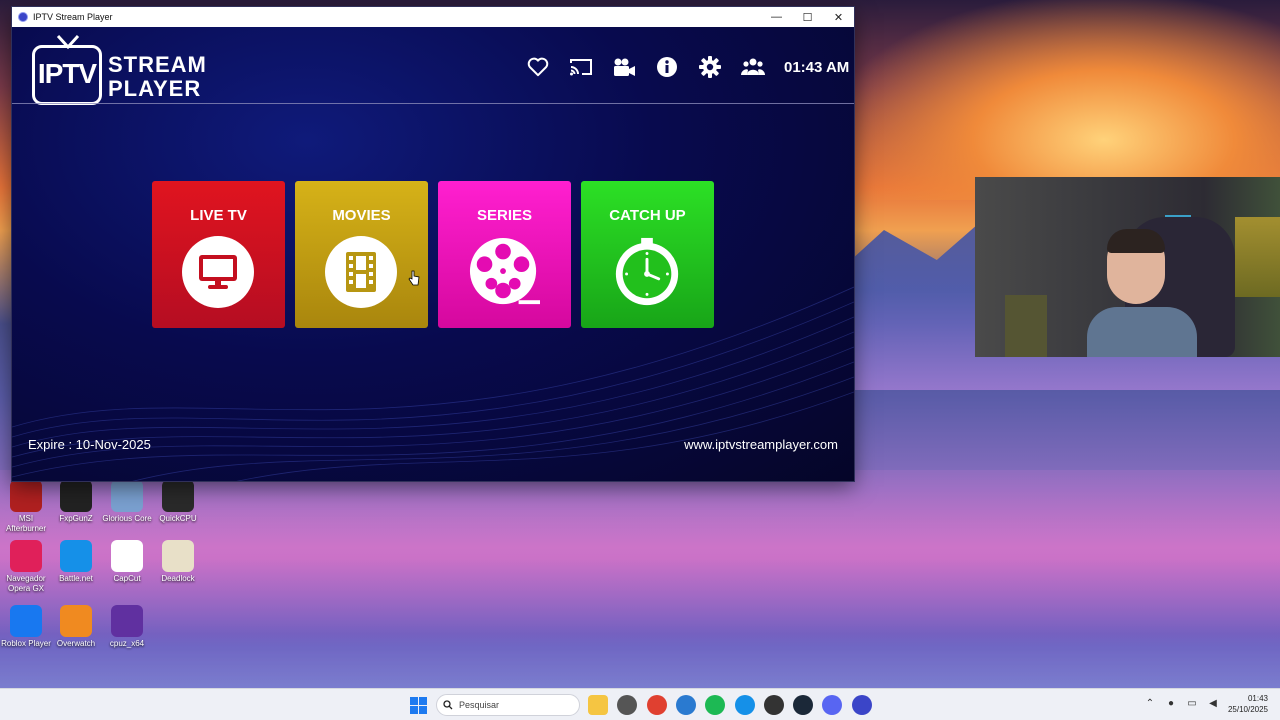 This screenshot has width=1280, height=720. I want to click on webcam-picture, so click(1026, 326).